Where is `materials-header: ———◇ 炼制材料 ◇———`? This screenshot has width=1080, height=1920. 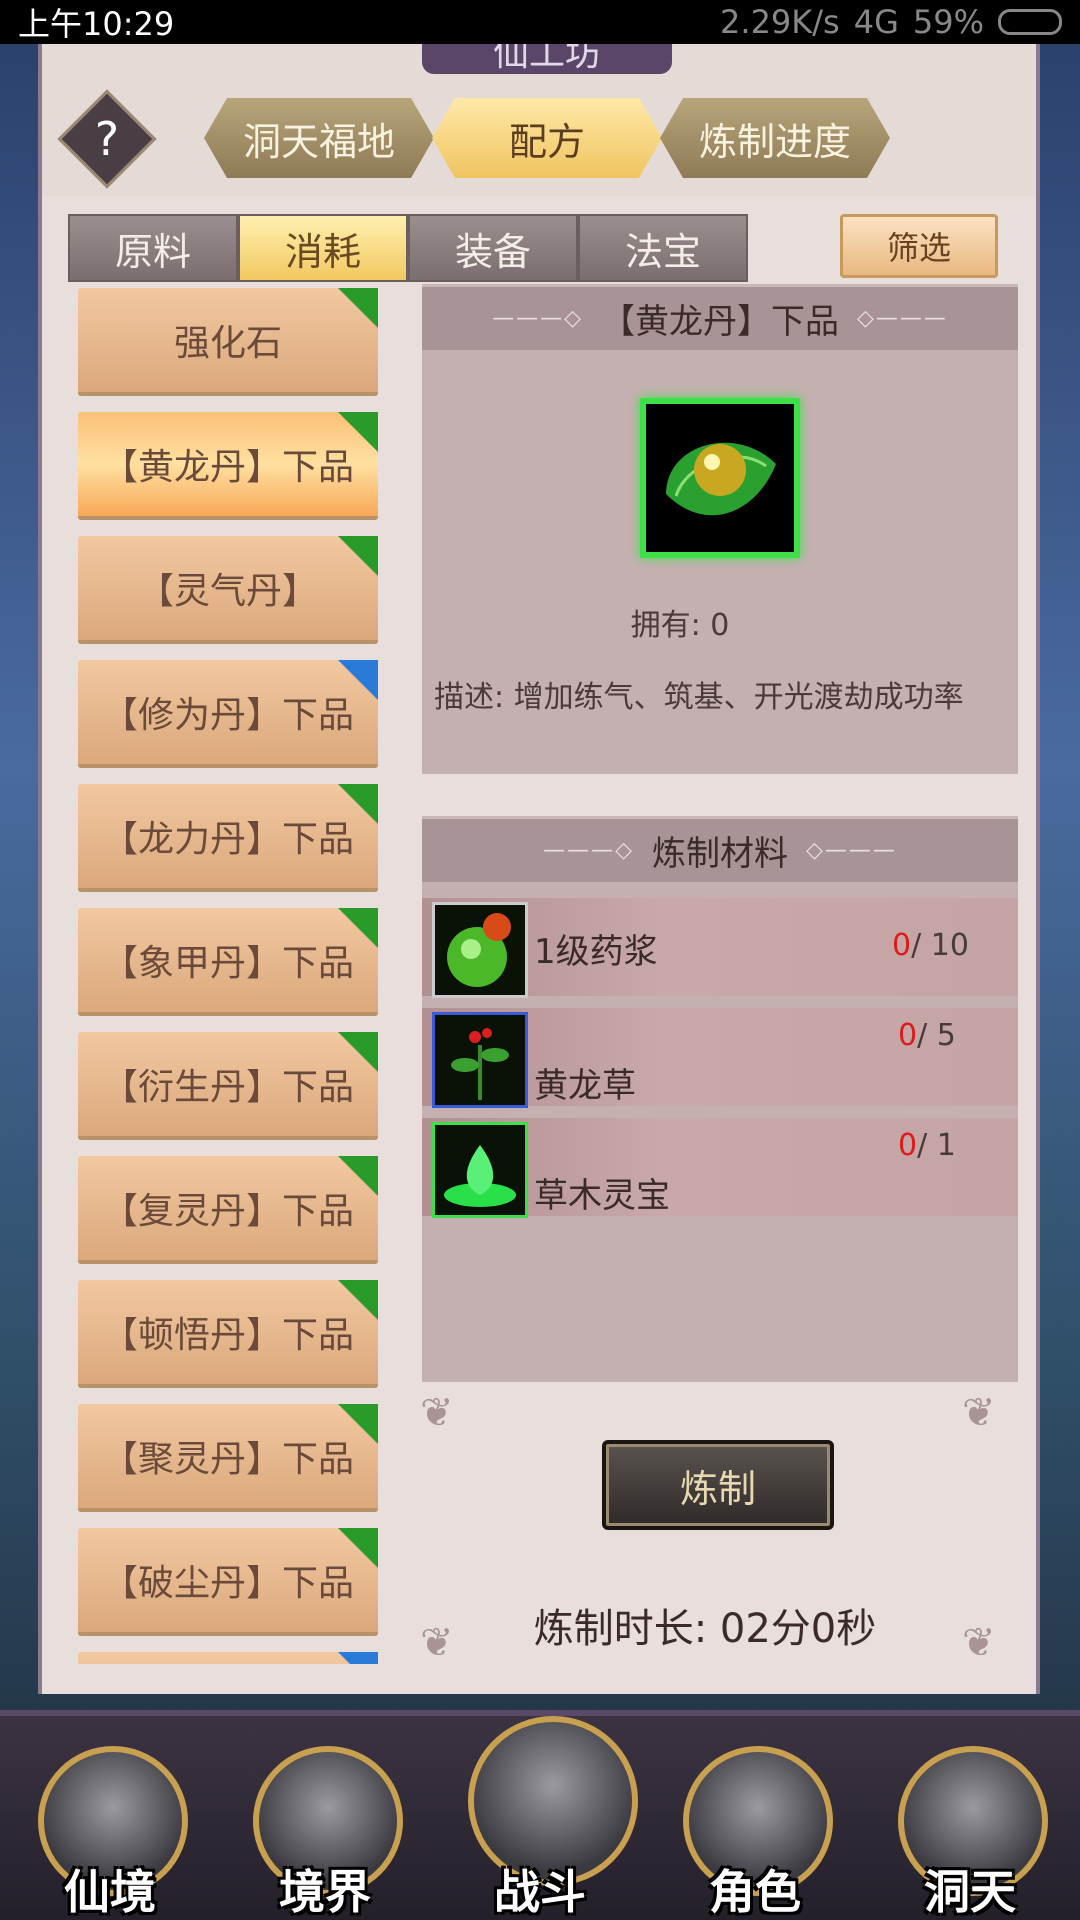 materials-header: ———◇ 炼制材料 ◇——— is located at coordinates (720, 849).